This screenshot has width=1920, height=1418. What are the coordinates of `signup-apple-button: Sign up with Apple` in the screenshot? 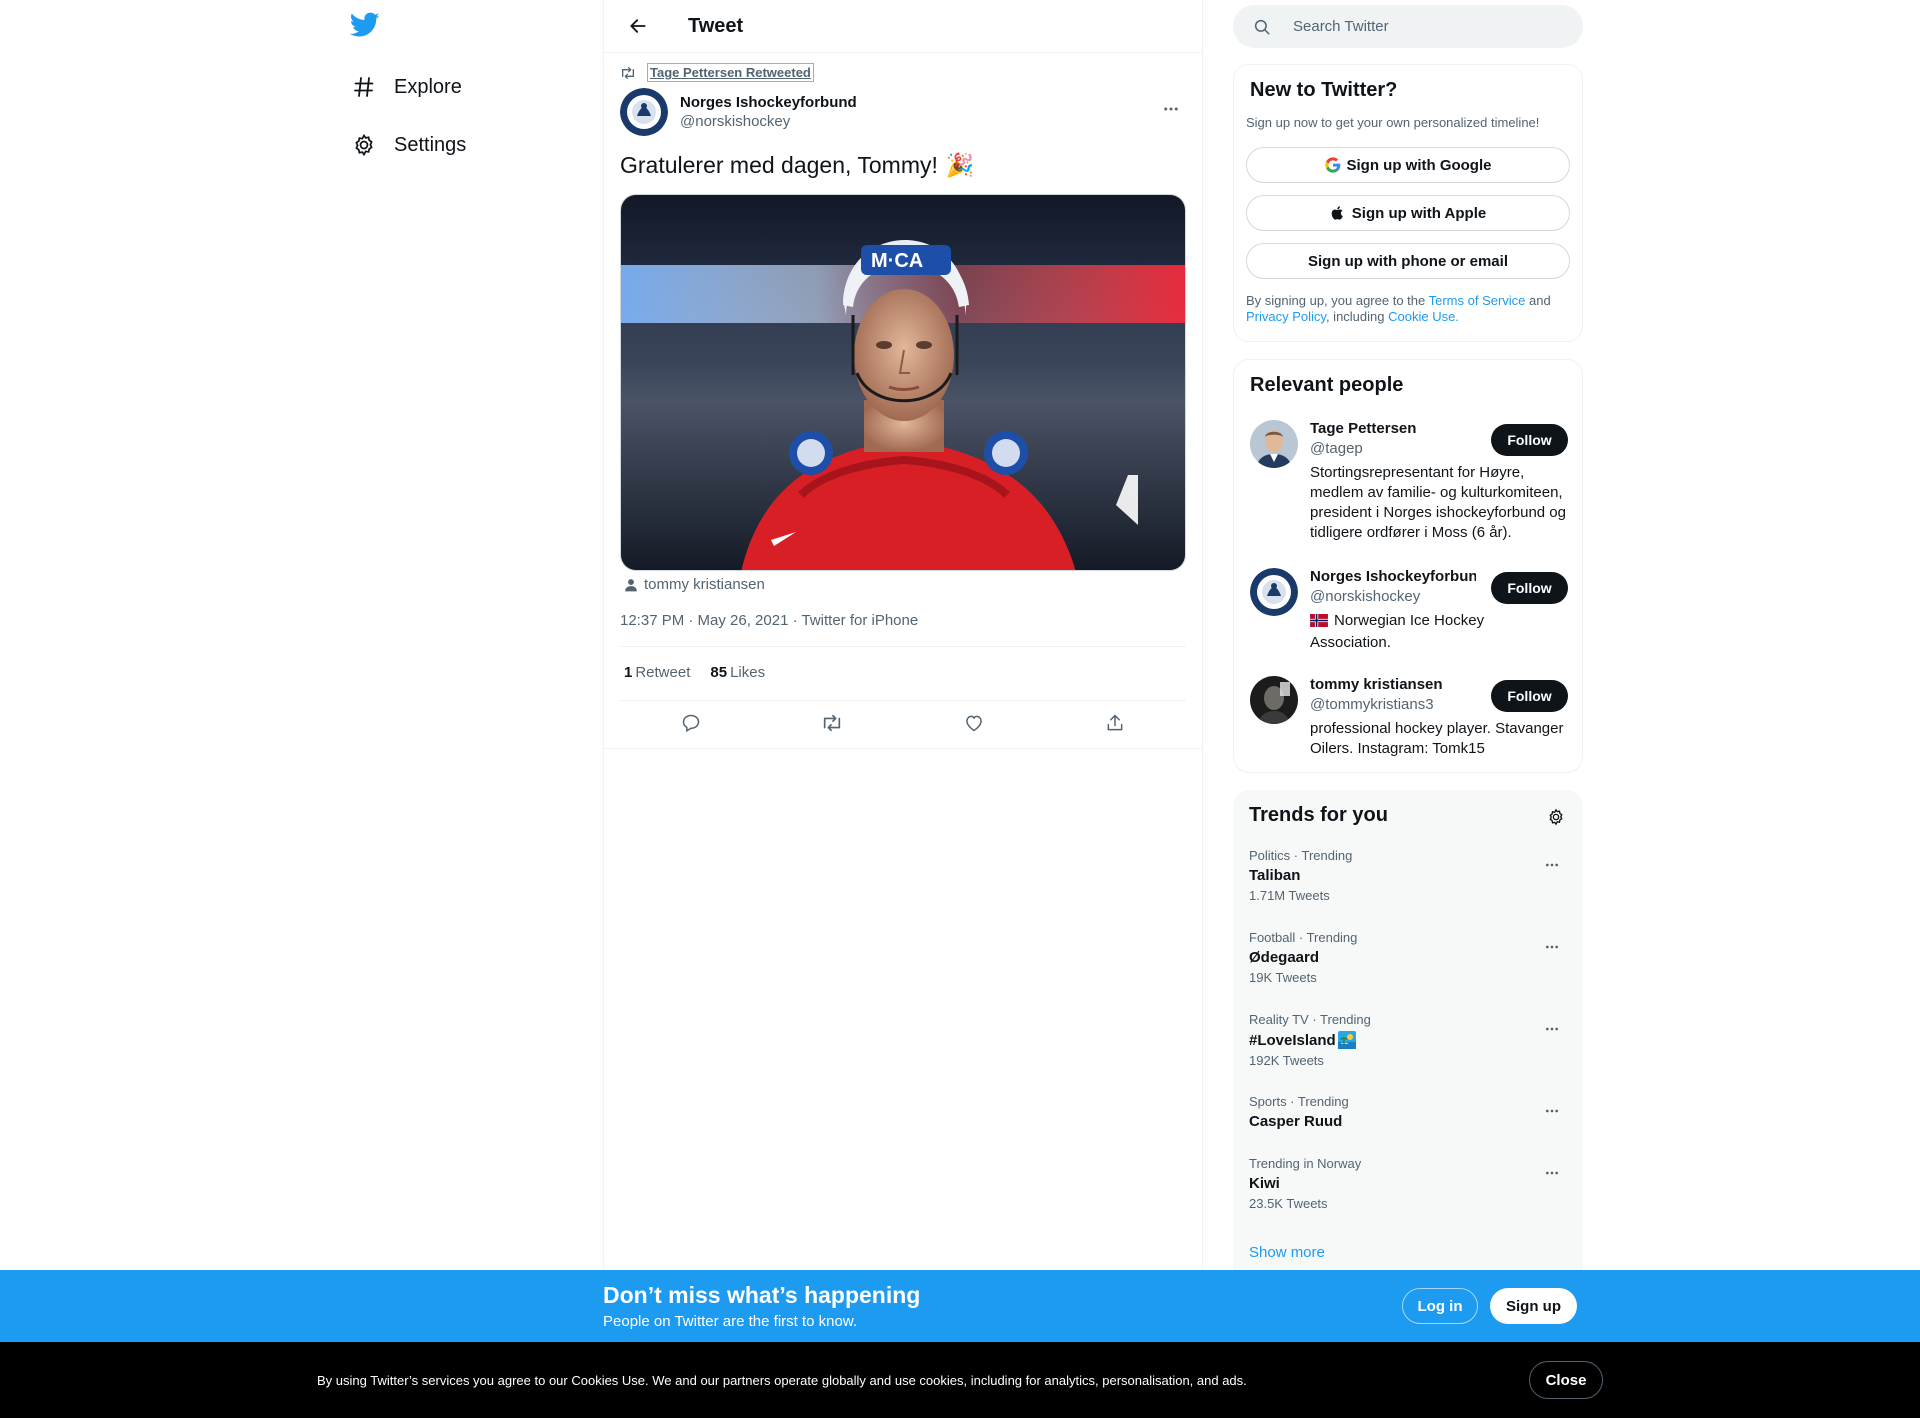 It's located at (1408, 213).